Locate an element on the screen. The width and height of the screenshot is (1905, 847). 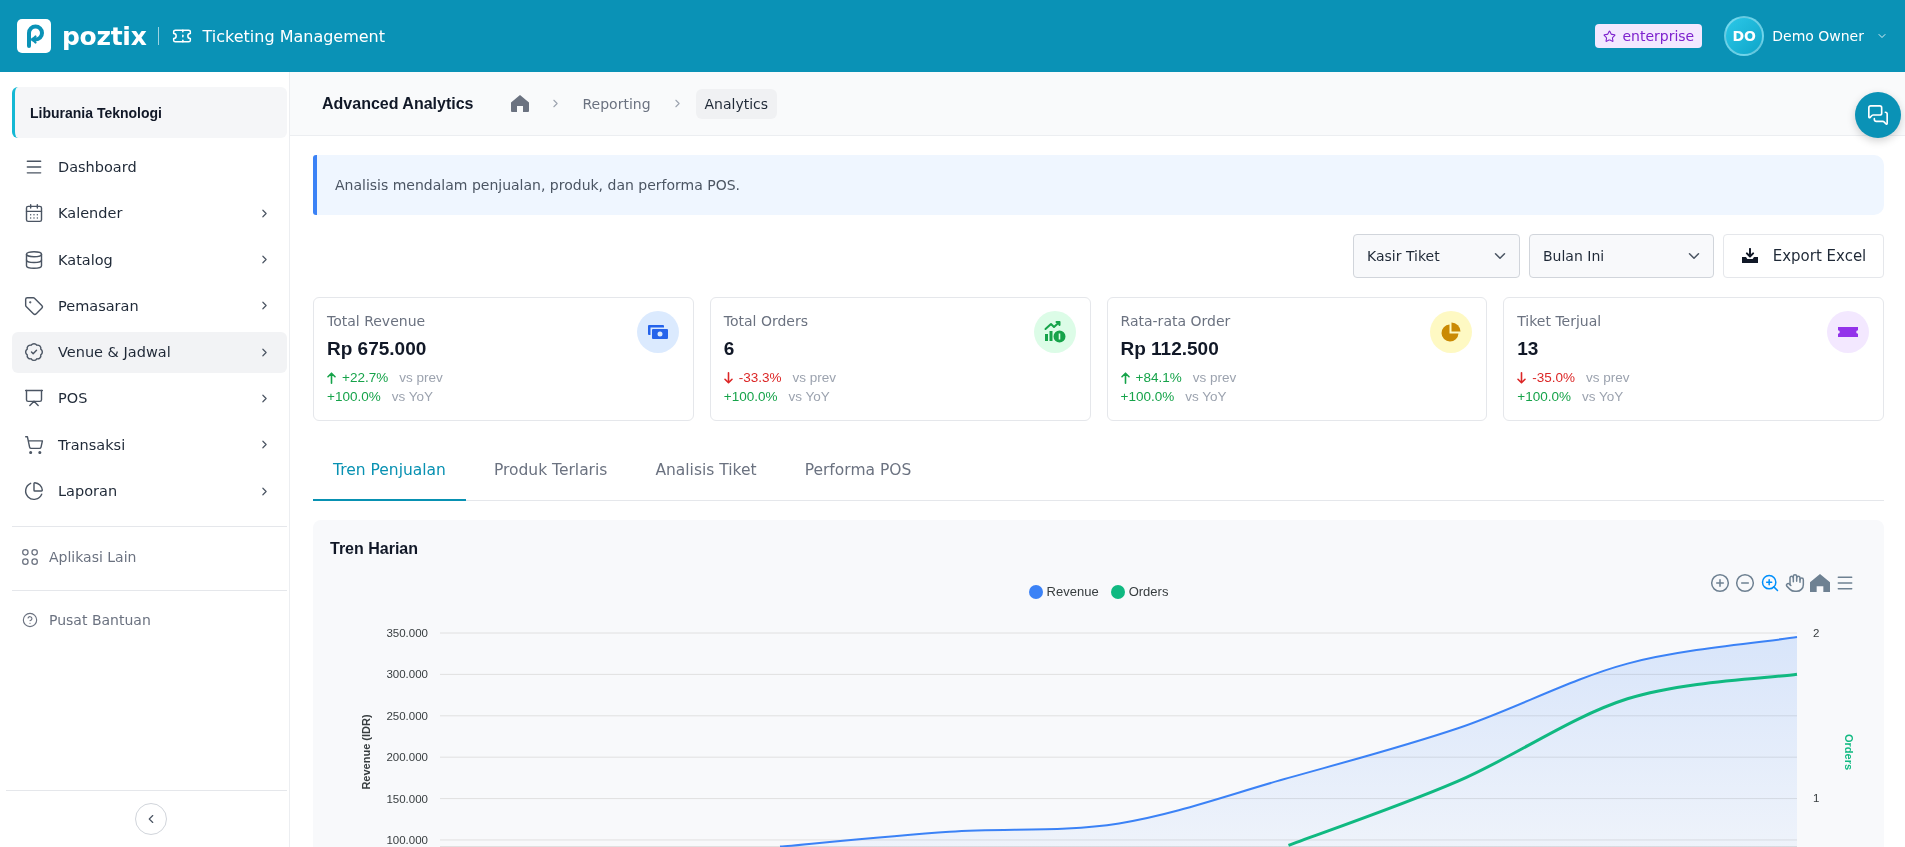
tick-label: 250.000 is located at coordinates (407, 715).